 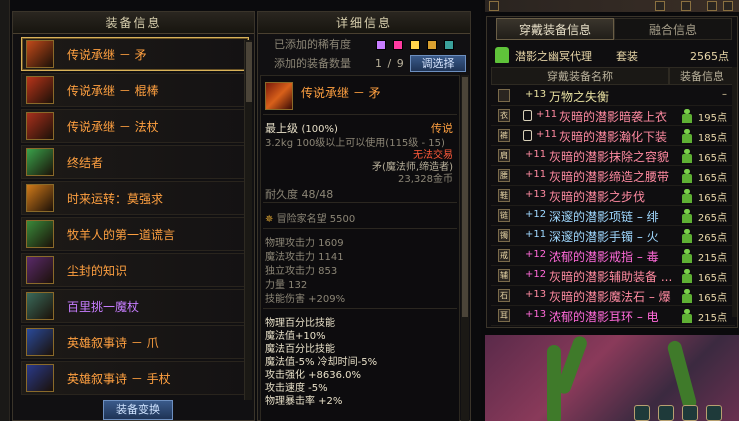 I want to click on equipment-points: 265点, so click(x=712, y=238).